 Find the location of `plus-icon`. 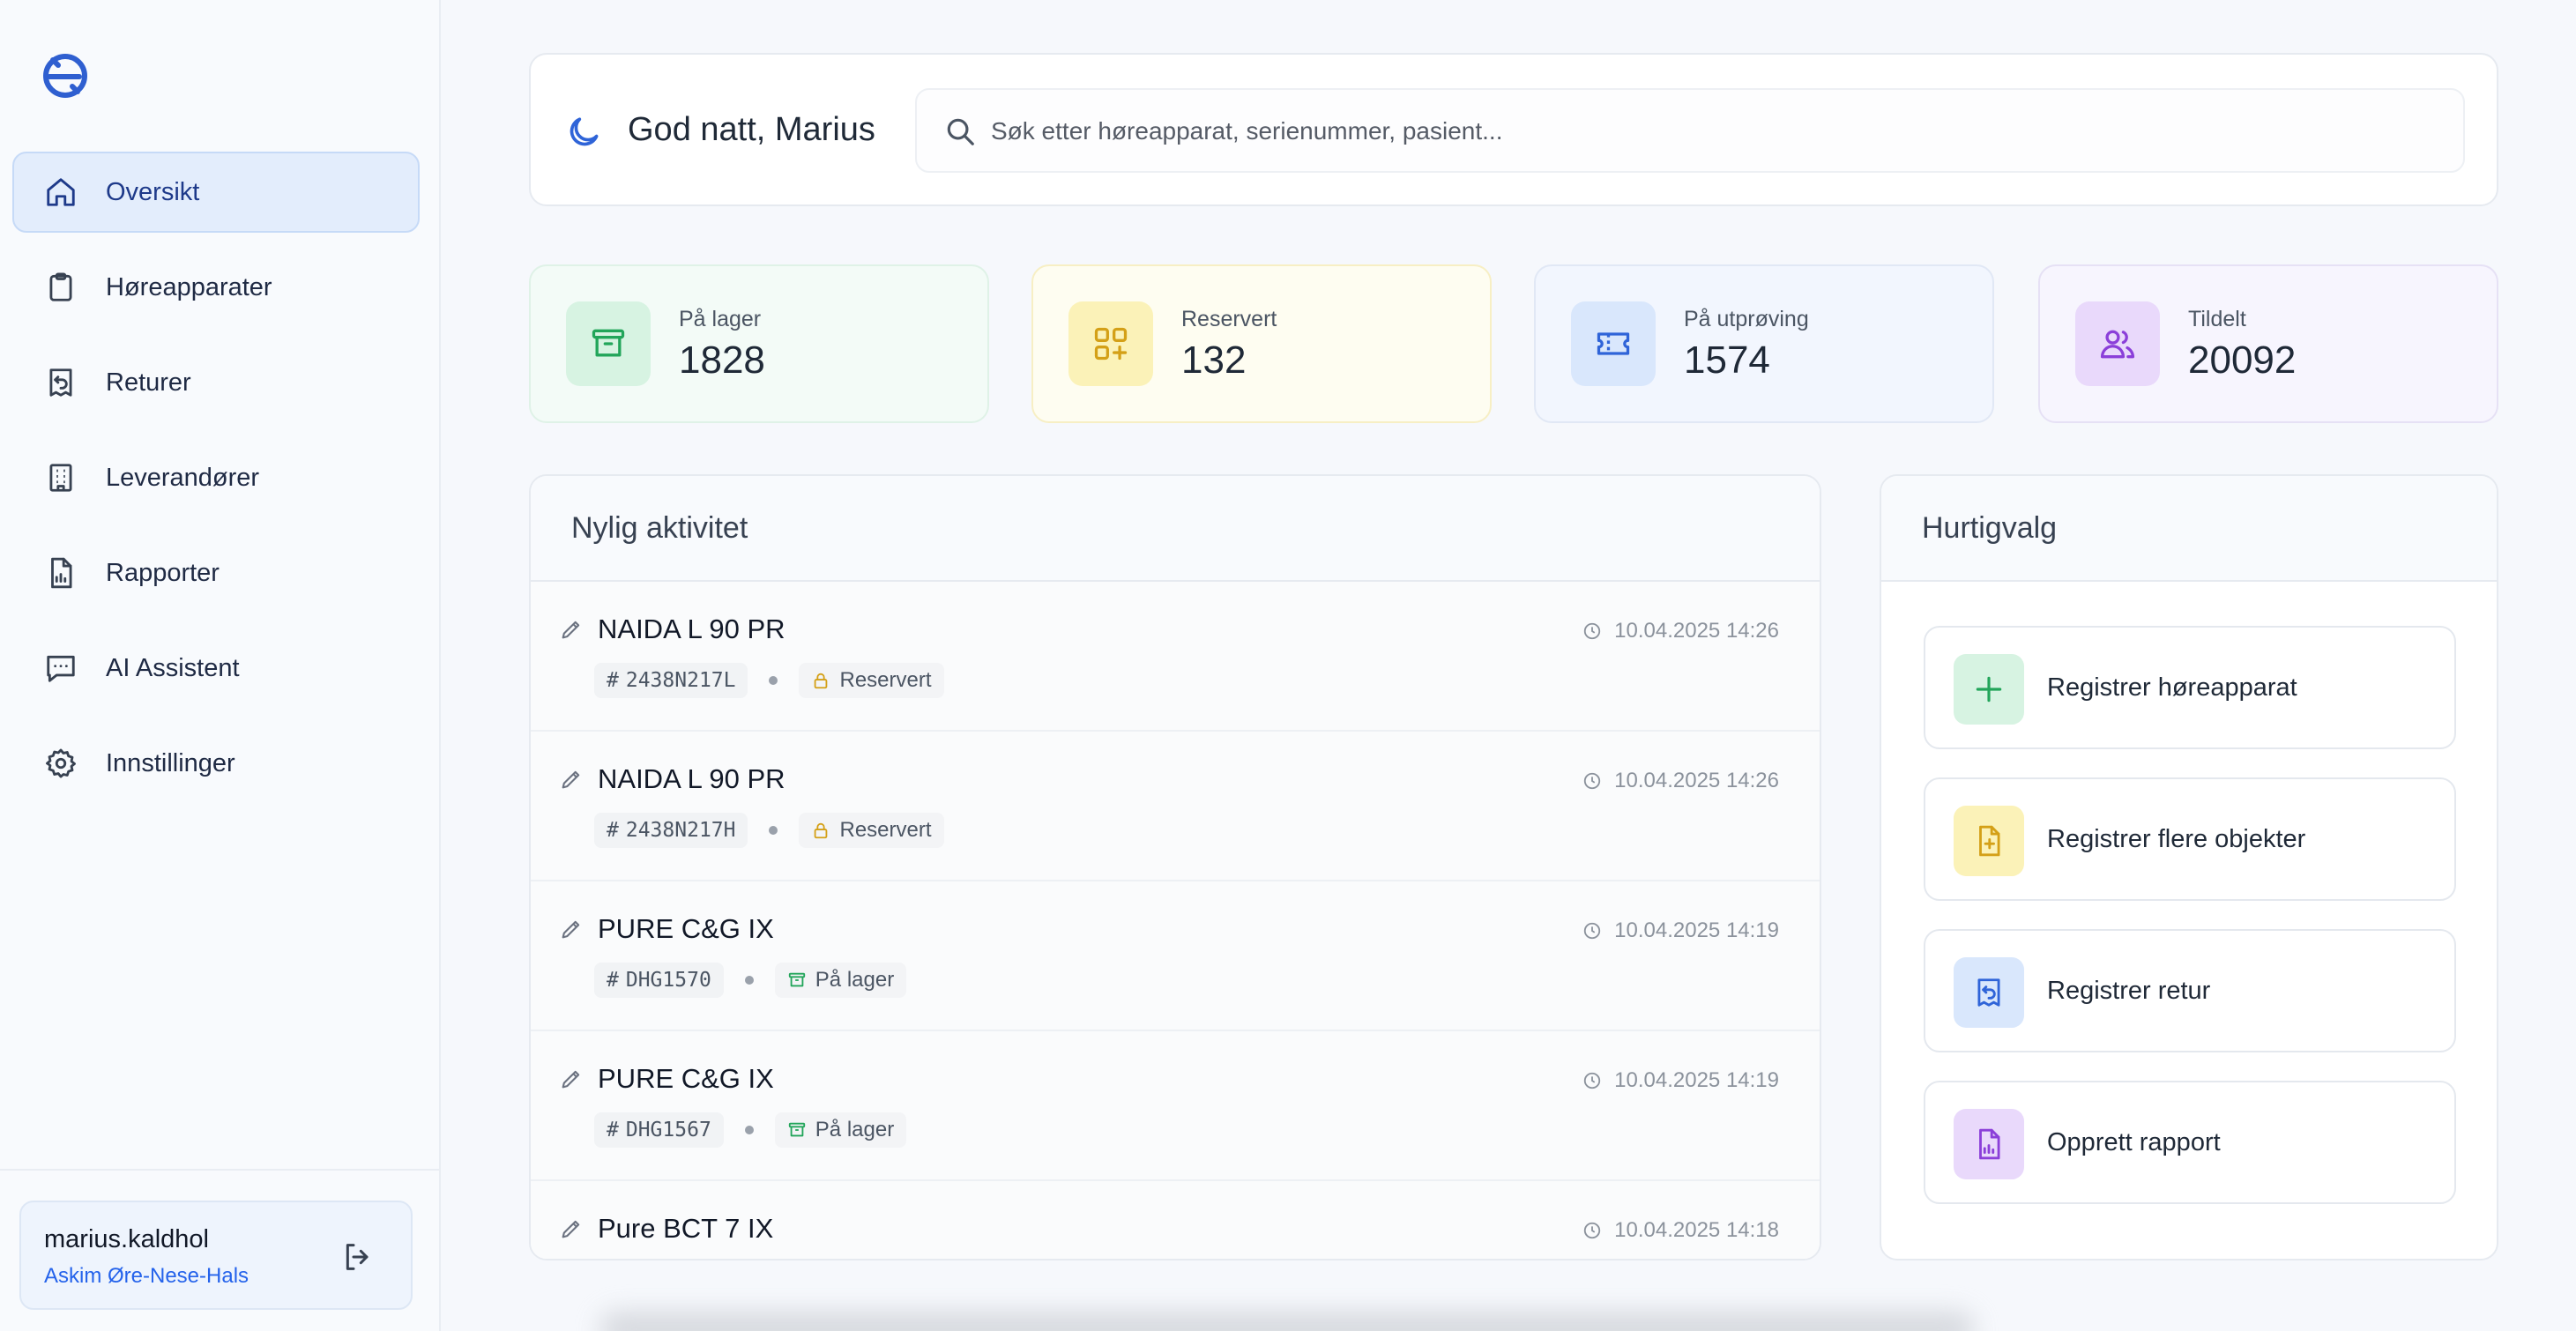

plus-icon is located at coordinates (1989, 689).